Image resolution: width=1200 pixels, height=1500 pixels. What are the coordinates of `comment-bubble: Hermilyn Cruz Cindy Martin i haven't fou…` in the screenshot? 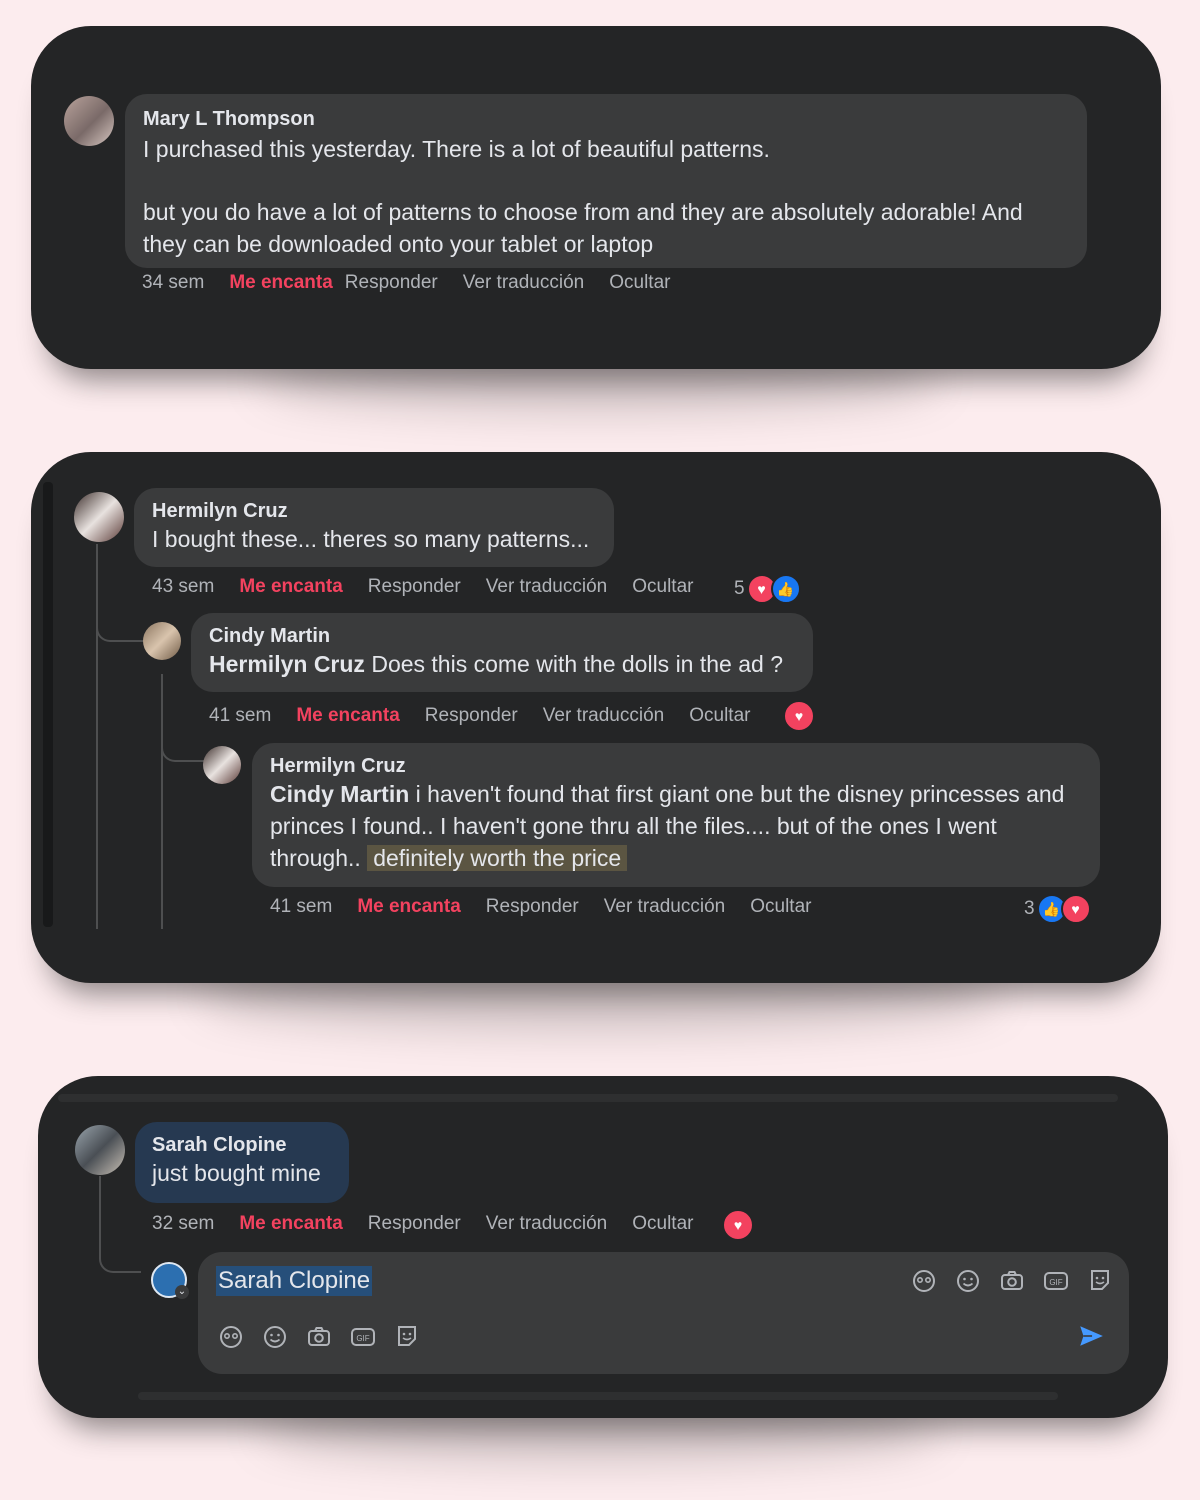 It's located at (676, 815).